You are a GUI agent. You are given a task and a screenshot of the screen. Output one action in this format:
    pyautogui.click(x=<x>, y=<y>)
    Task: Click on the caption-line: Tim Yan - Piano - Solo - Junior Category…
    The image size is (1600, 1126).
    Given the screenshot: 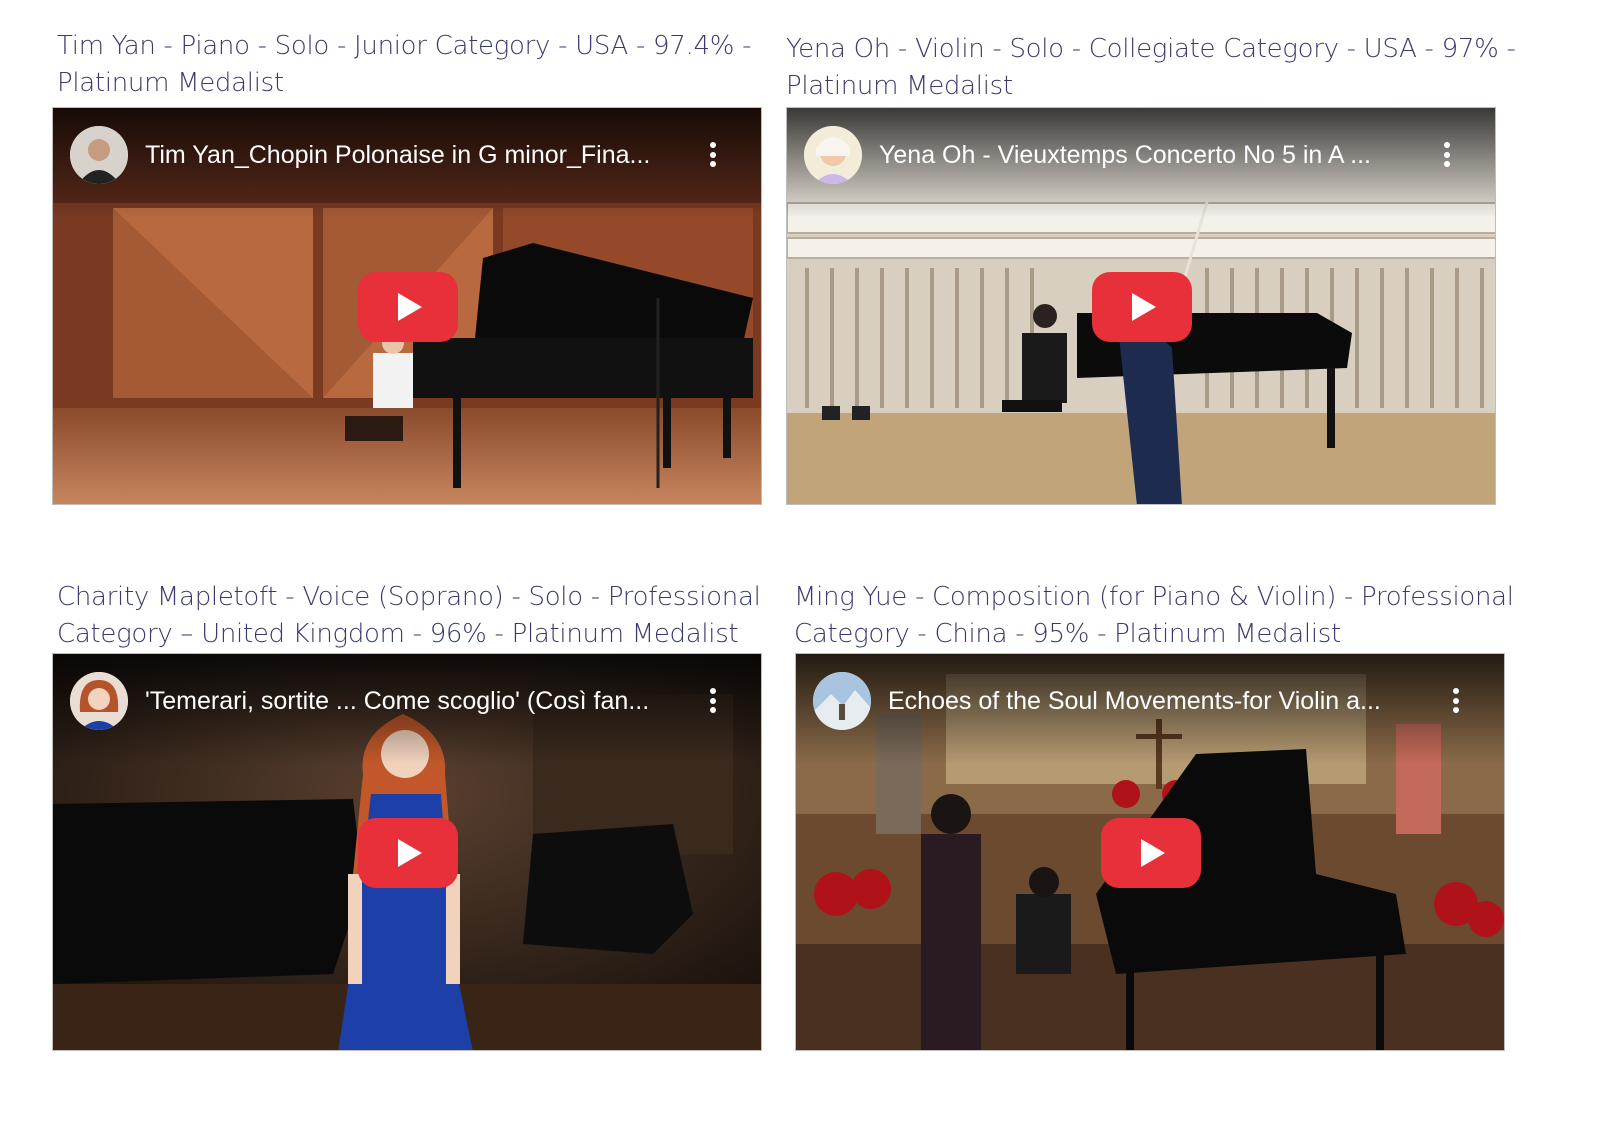 What is the action you would take?
    pyautogui.click(x=404, y=46)
    